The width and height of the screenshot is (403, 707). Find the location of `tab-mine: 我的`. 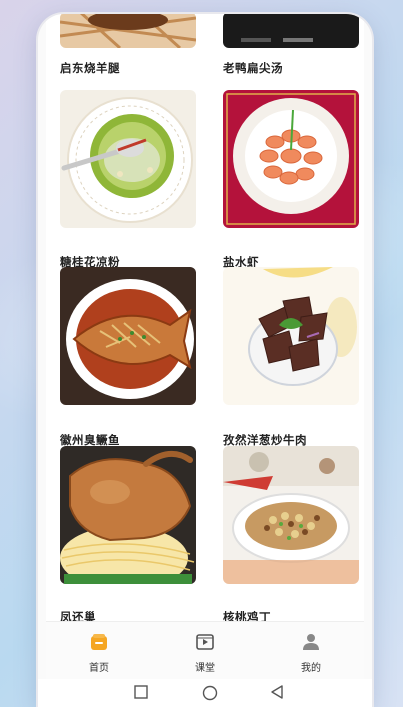

tab-mine: 我的 is located at coordinates (311, 651).